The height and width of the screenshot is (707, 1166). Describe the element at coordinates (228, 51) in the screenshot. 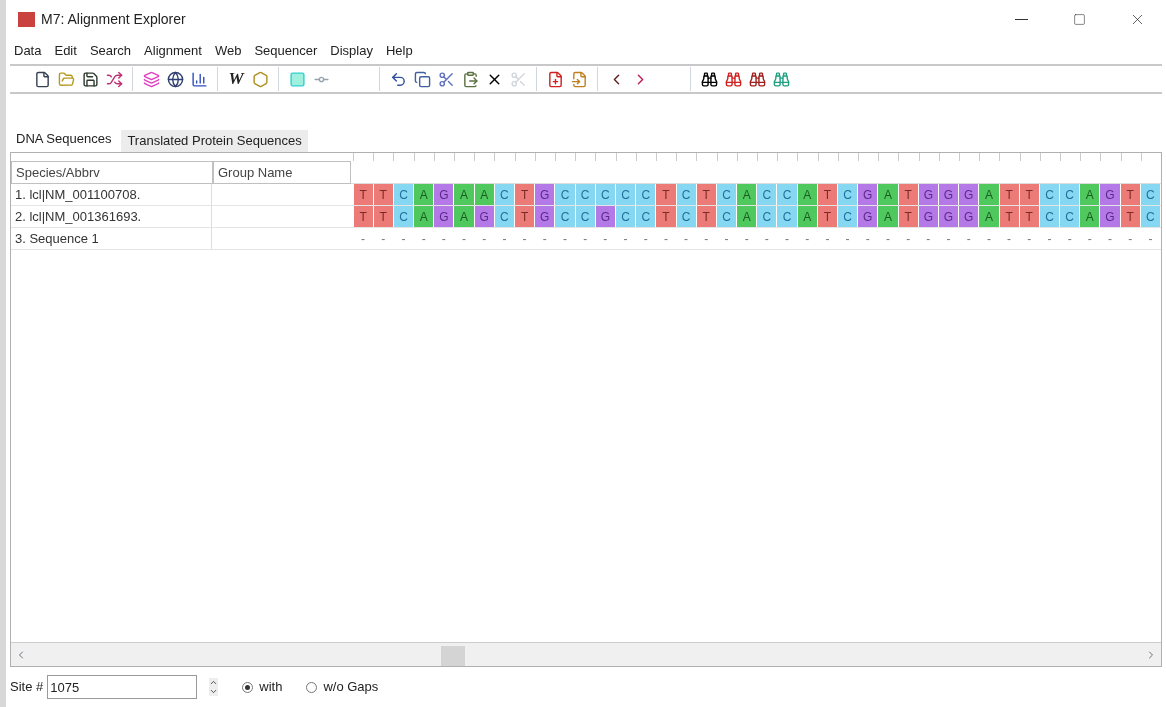

I see `menu-item: Web` at that location.